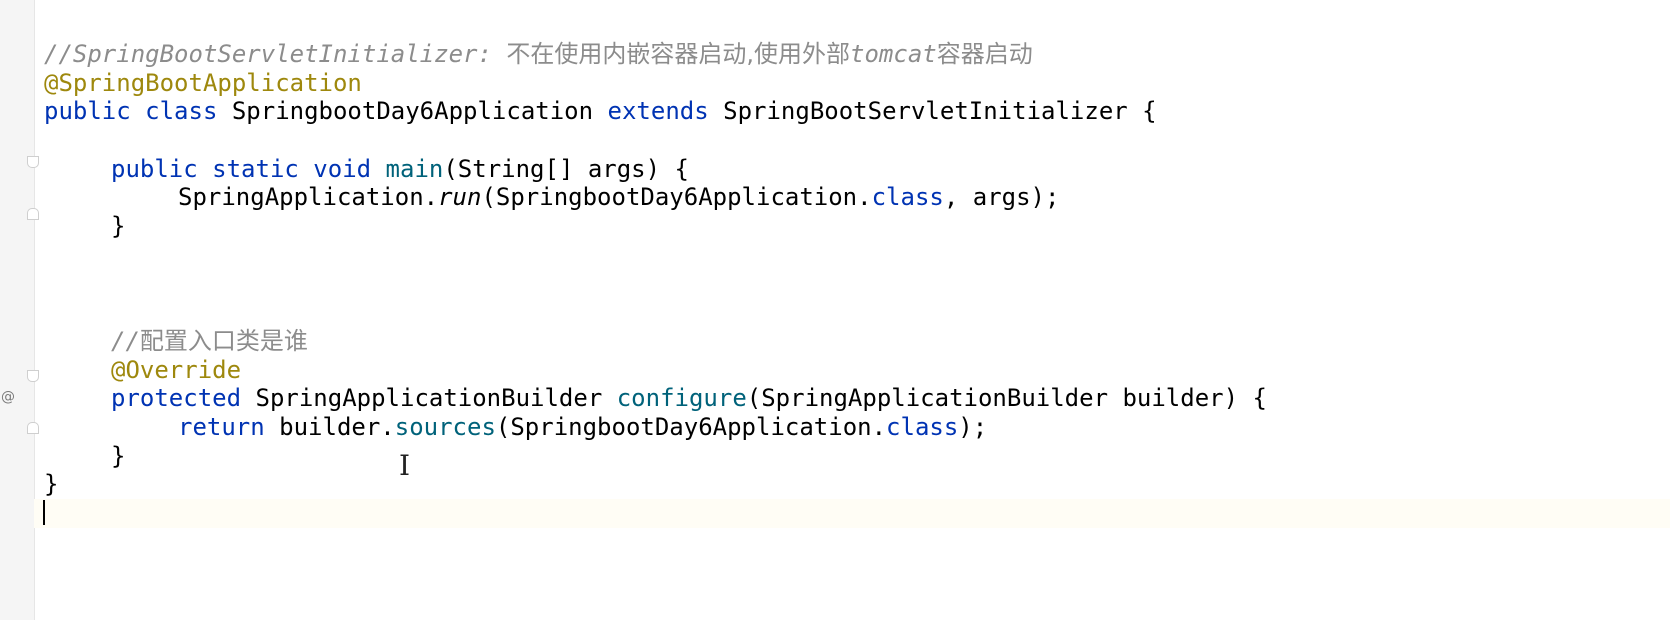 Image resolution: width=1670 pixels, height=620 pixels. What do you see at coordinates (412, 111) in the screenshot?
I see `code-token: SpringbootDay6Application` at bounding box center [412, 111].